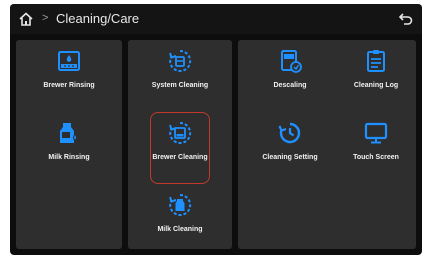 The height and width of the screenshot is (259, 426). I want to click on tile-label: Milk Rinsing, so click(69, 157).